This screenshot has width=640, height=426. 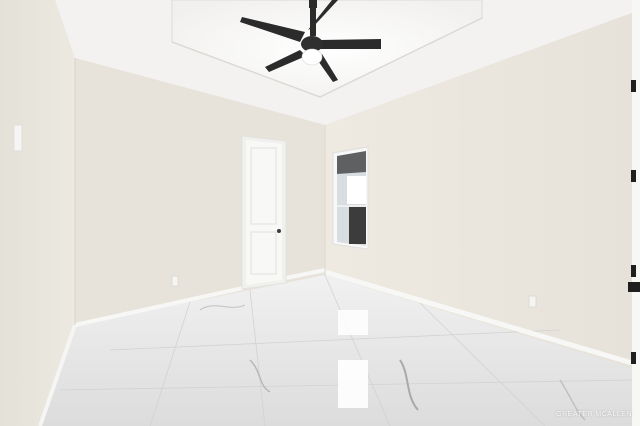 I want to click on light-switch, so click(x=18, y=138).